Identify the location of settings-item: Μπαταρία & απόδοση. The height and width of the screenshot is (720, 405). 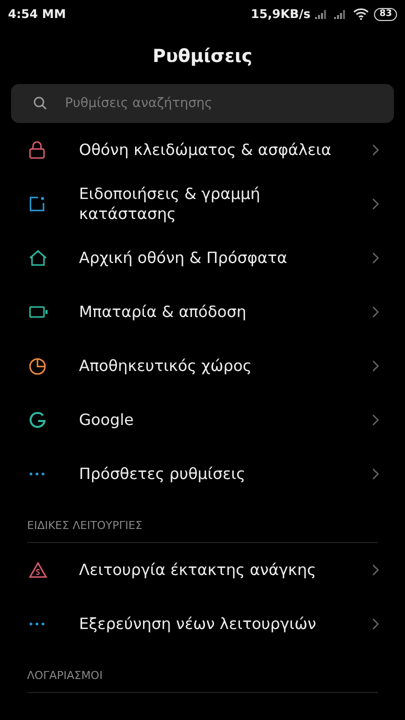
(202, 312).